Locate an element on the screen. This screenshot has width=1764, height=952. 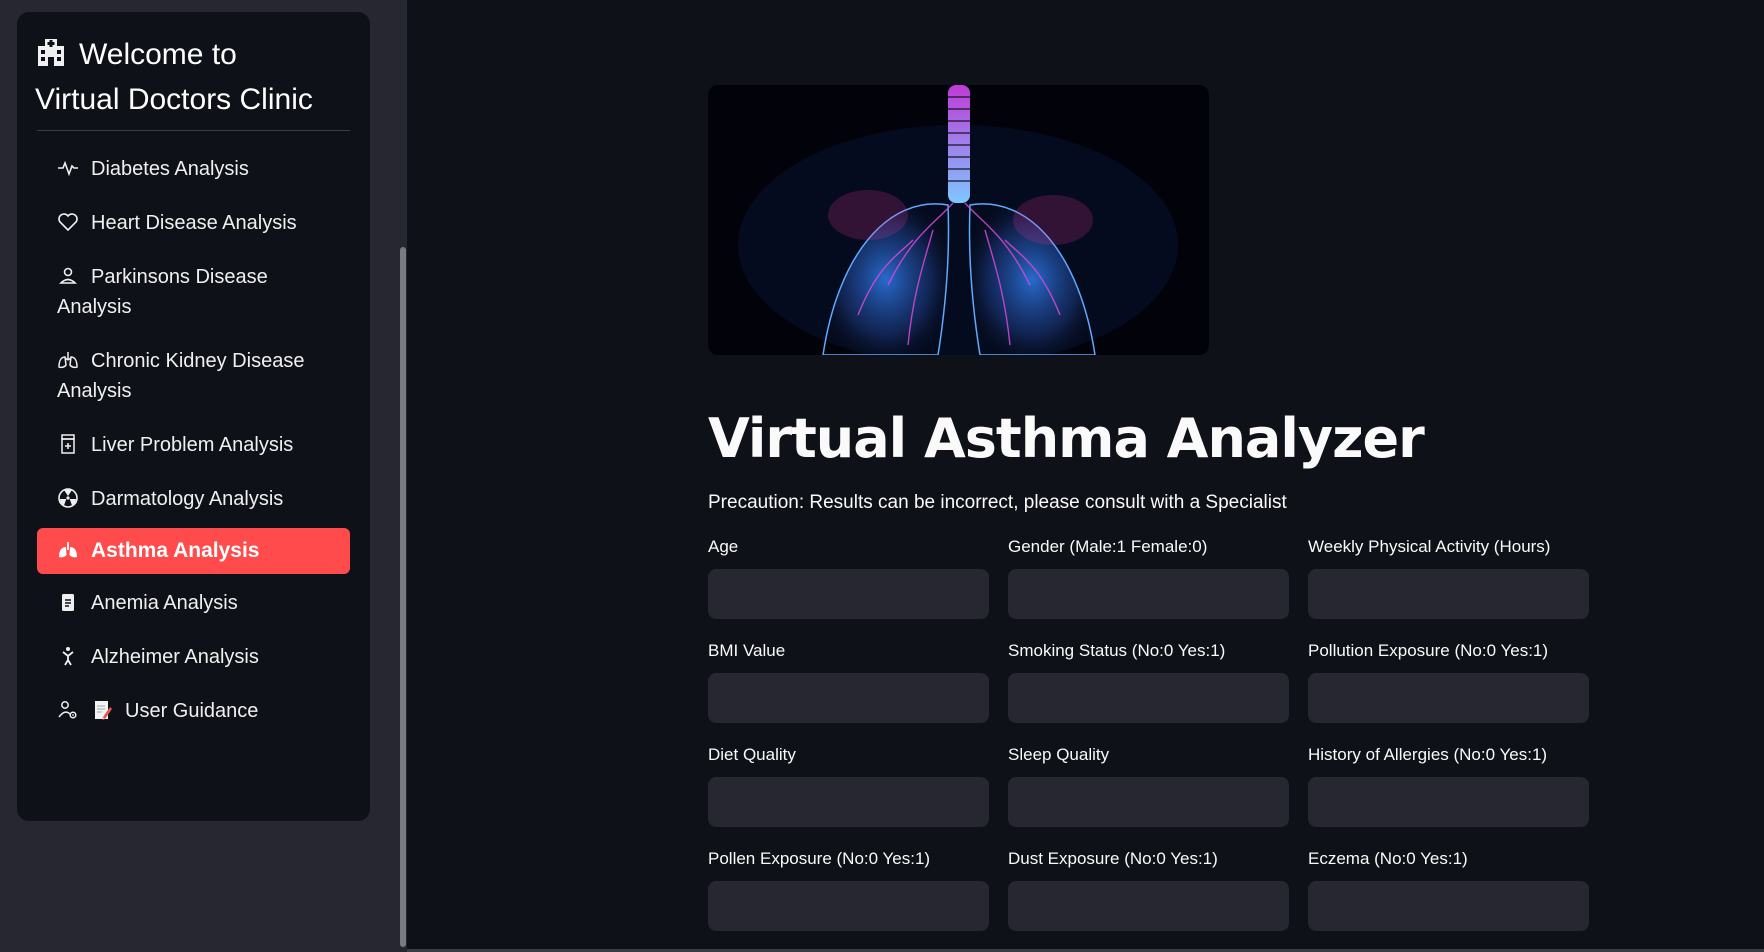
sidebar-item-alzheimer: Alzheimer Analysis is located at coordinates (193, 657).